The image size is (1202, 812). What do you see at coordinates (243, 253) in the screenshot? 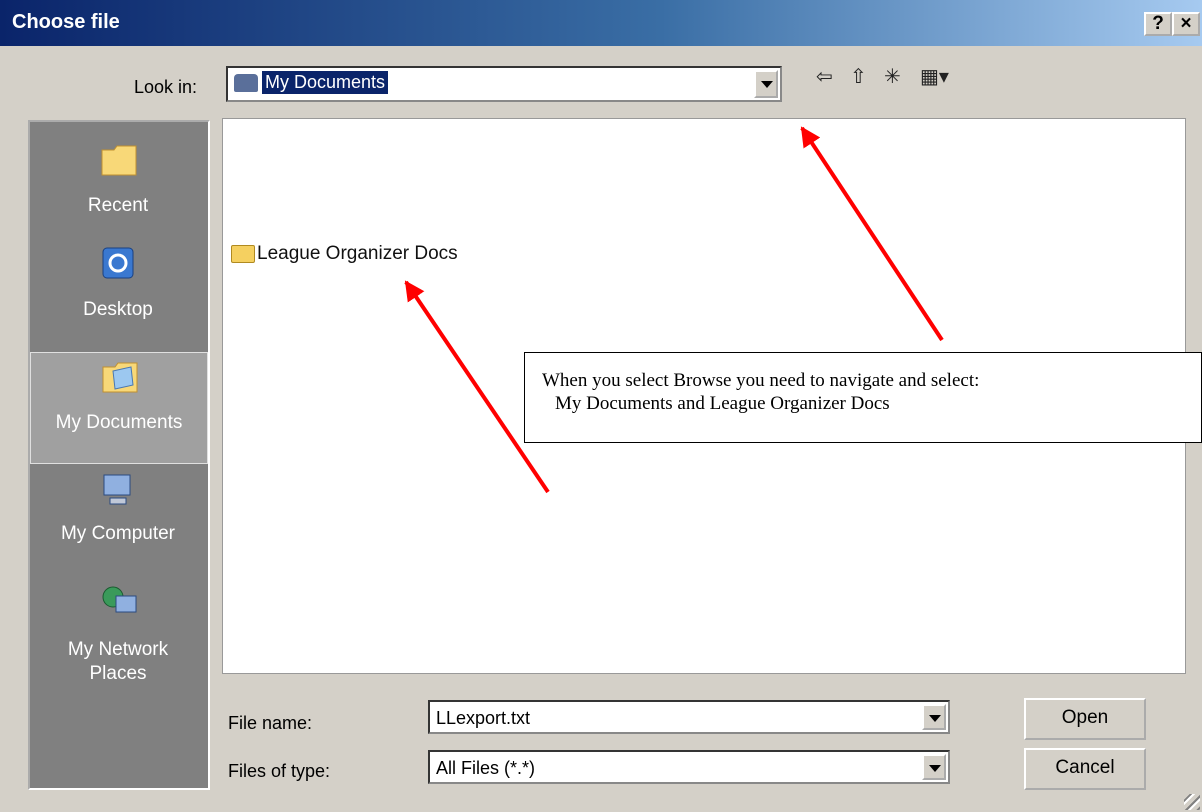
I see `folder-icon` at bounding box center [243, 253].